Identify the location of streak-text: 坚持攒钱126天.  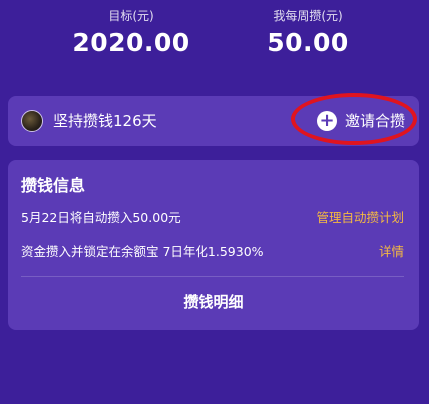
(105, 121).